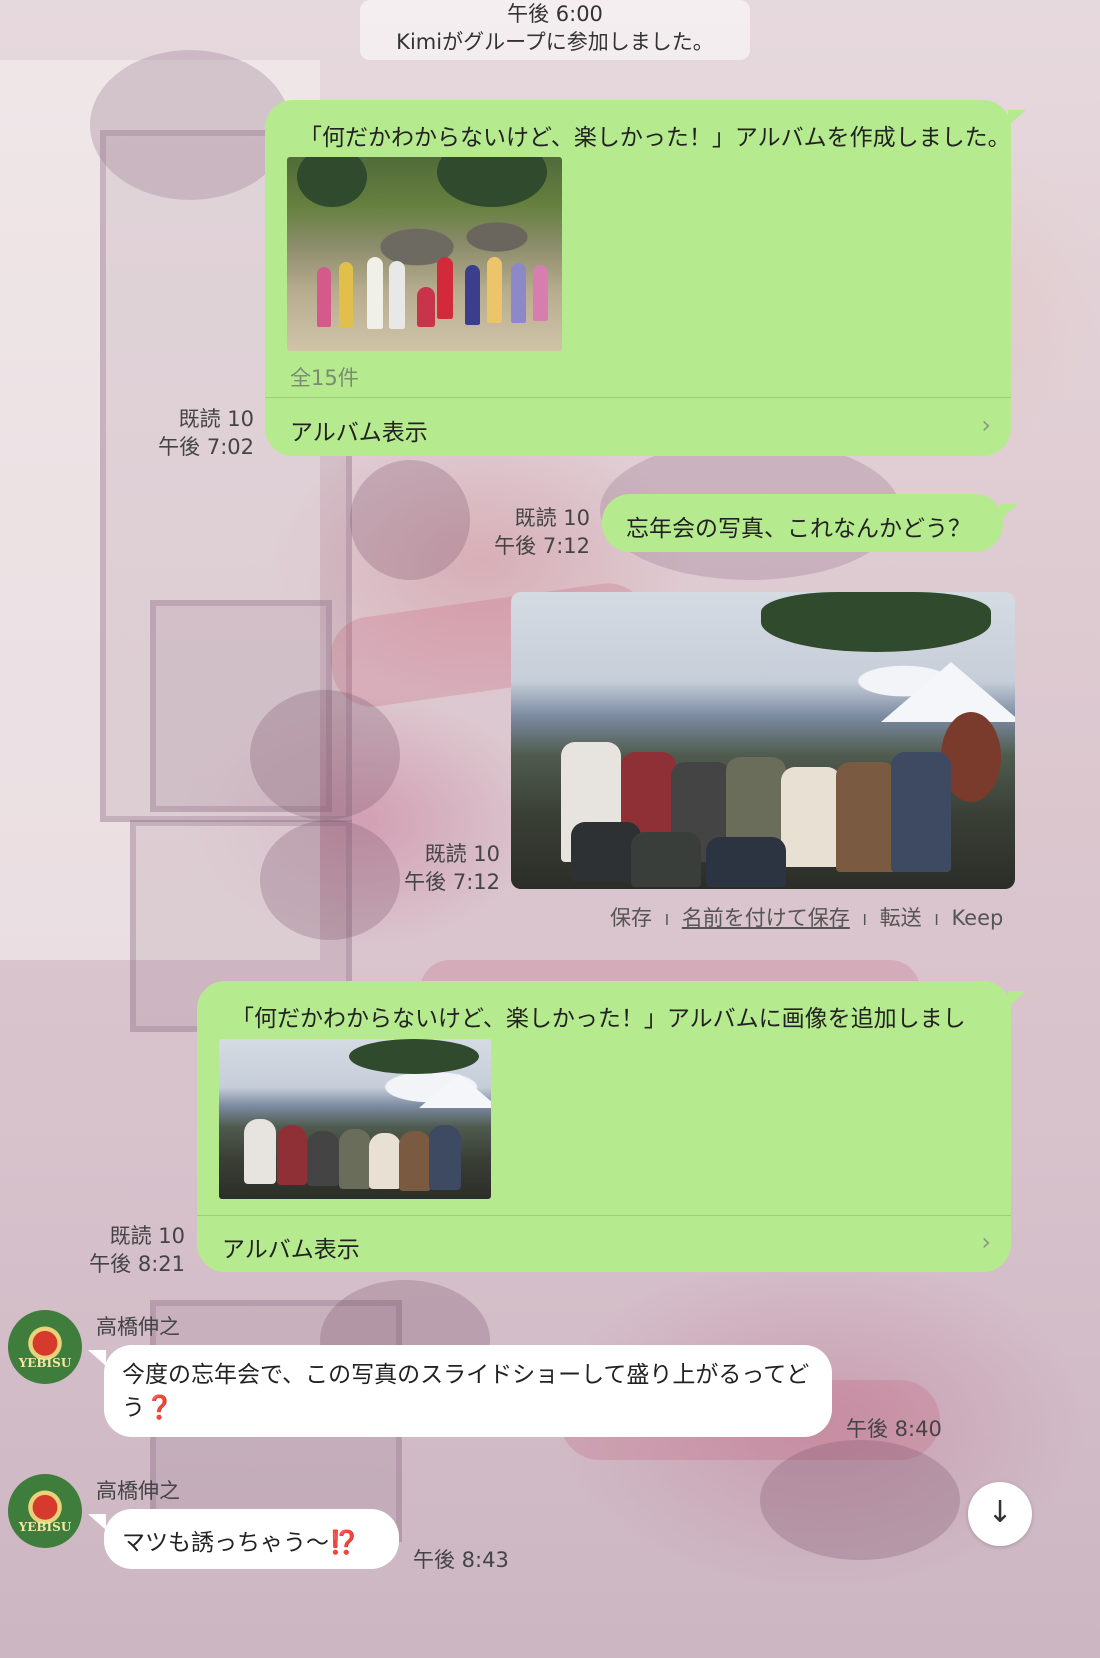 The image size is (1100, 1658). What do you see at coordinates (555, 42) in the screenshot?
I see `system-notice-text: Kimiがグループに参加しました。` at bounding box center [555, 42].